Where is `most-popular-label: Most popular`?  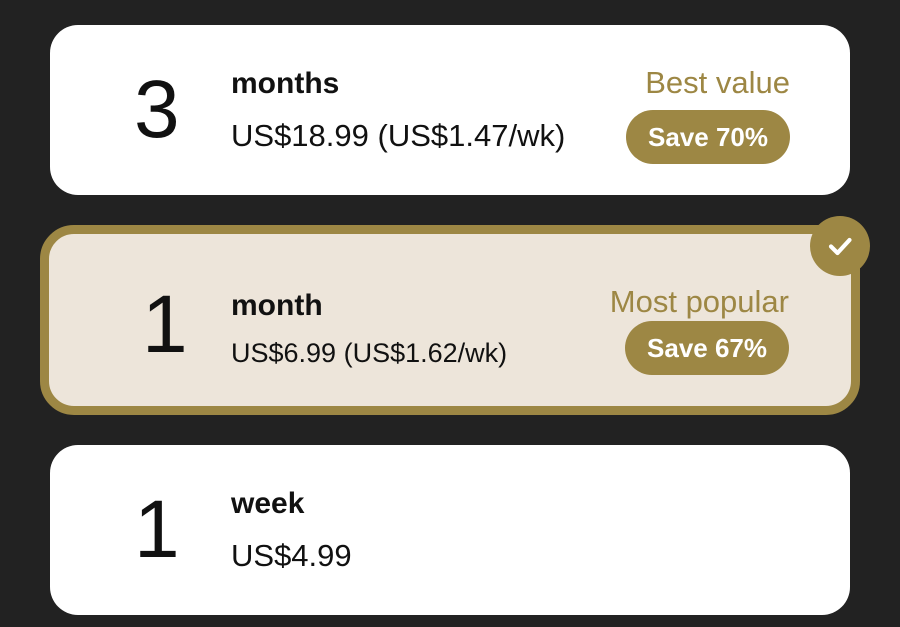
most-popular-label: Most popular is located at coordinates (699, 301).